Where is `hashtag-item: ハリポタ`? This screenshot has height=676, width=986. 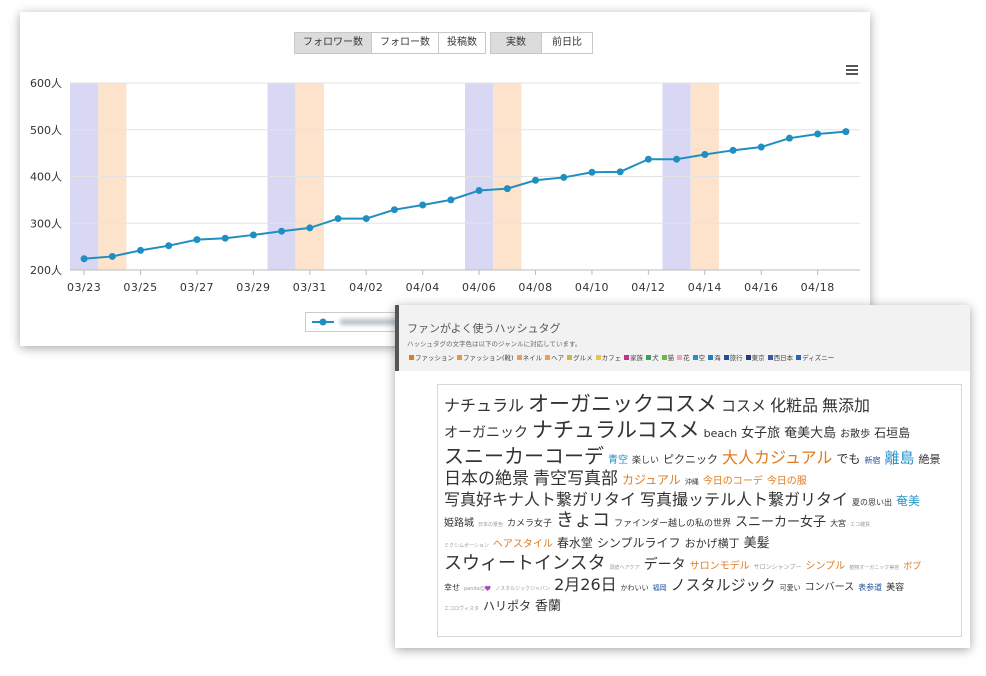 hashtag-item: ハリポタ is located at coordinates (507, 606).